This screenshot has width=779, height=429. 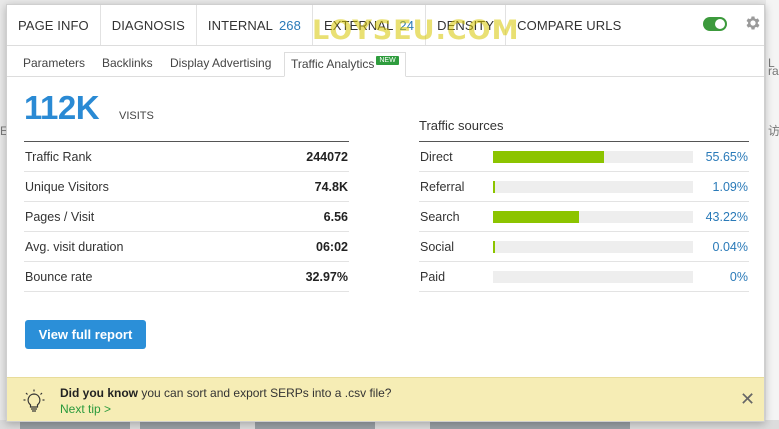 I want to click on background-text-fragment: ra, so click(x=773, y=71).